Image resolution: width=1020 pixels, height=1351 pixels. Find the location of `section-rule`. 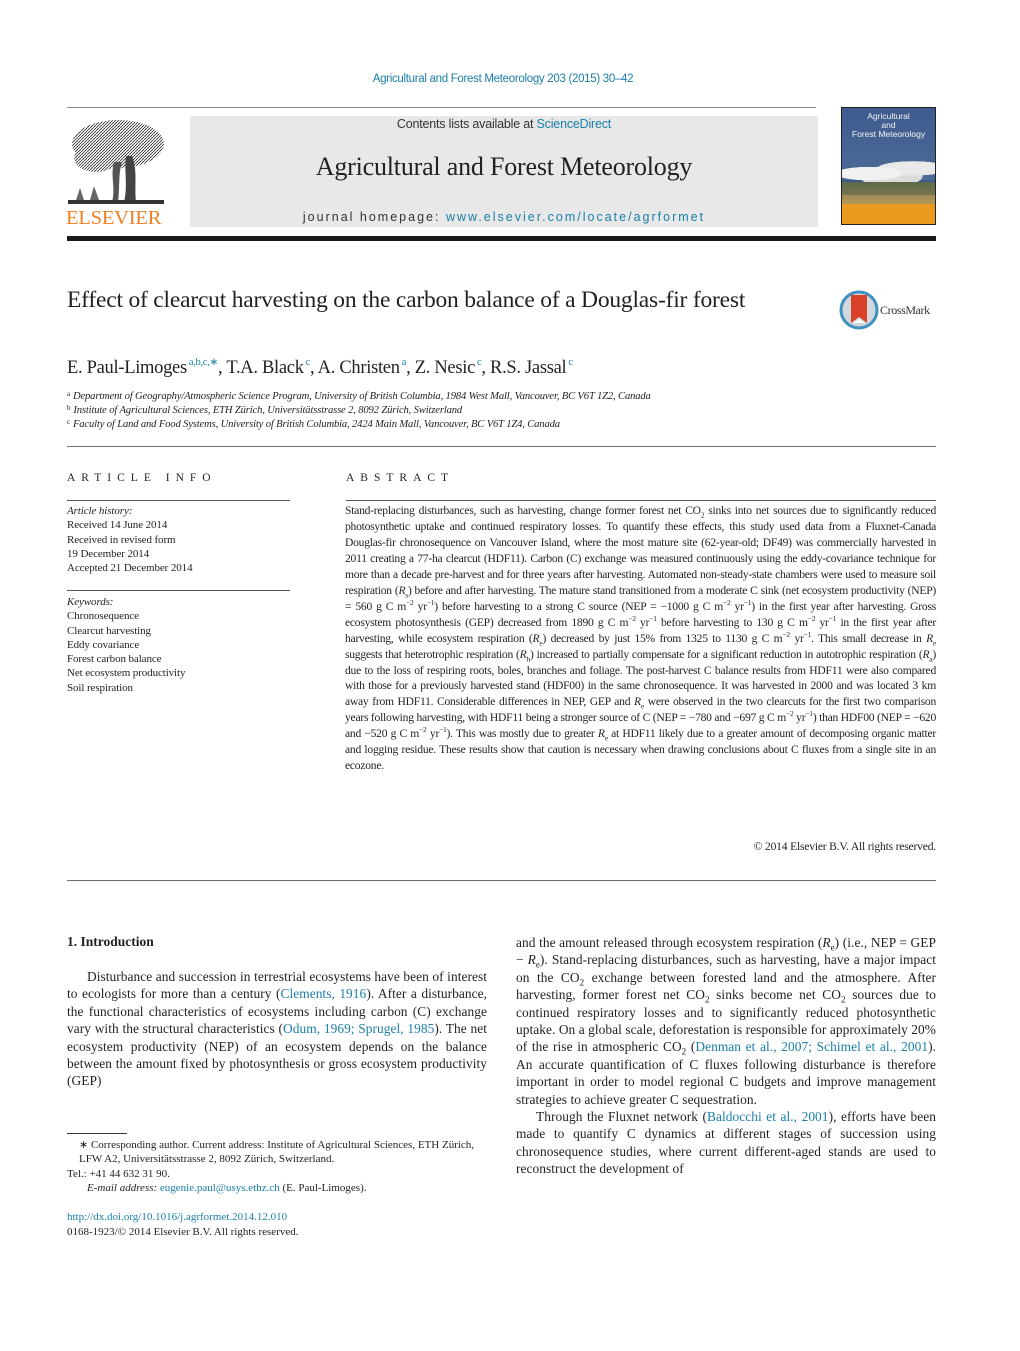

section-rule is located at coordinates (501, 446).